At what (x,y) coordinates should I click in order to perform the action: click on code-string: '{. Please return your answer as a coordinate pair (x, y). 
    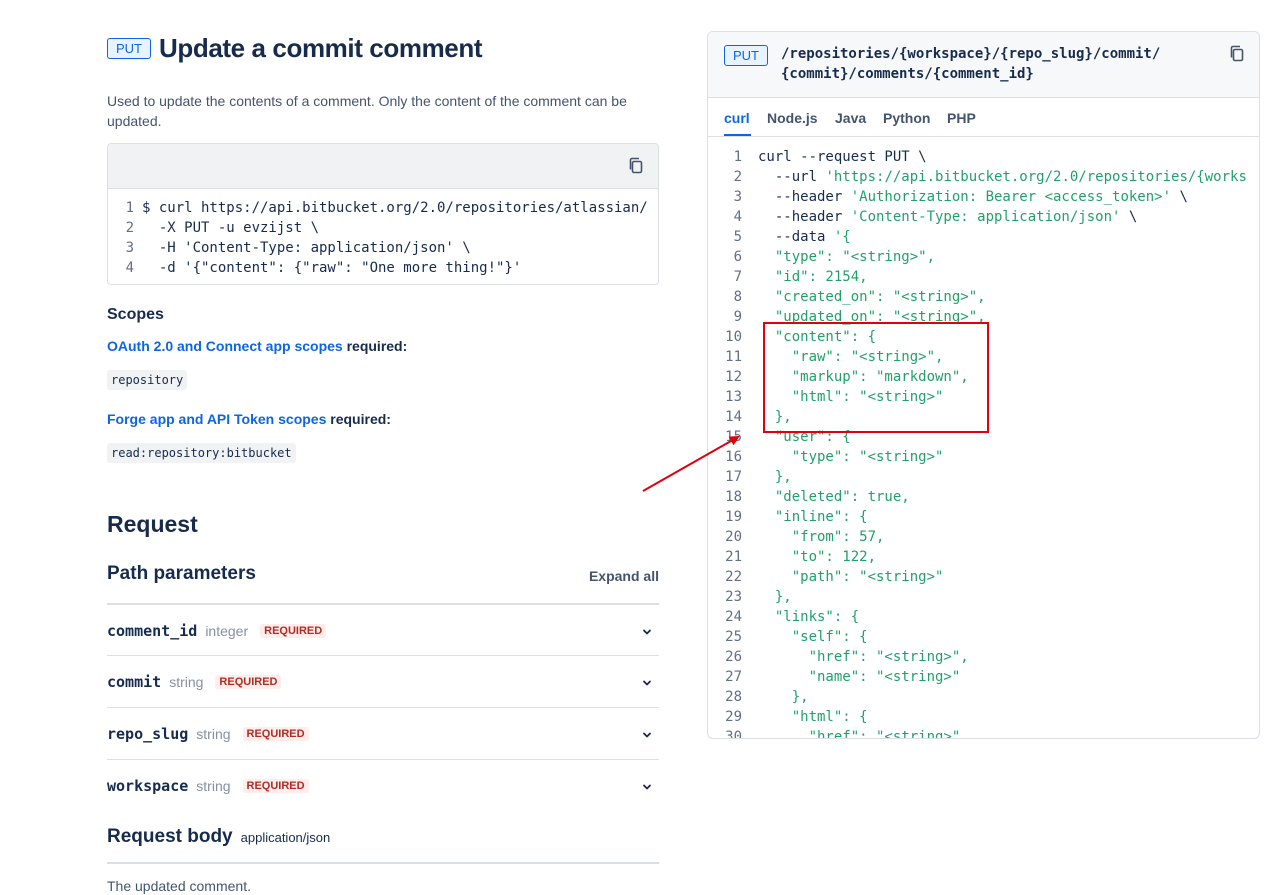
    Looking at the image, I should click on (842, 237).